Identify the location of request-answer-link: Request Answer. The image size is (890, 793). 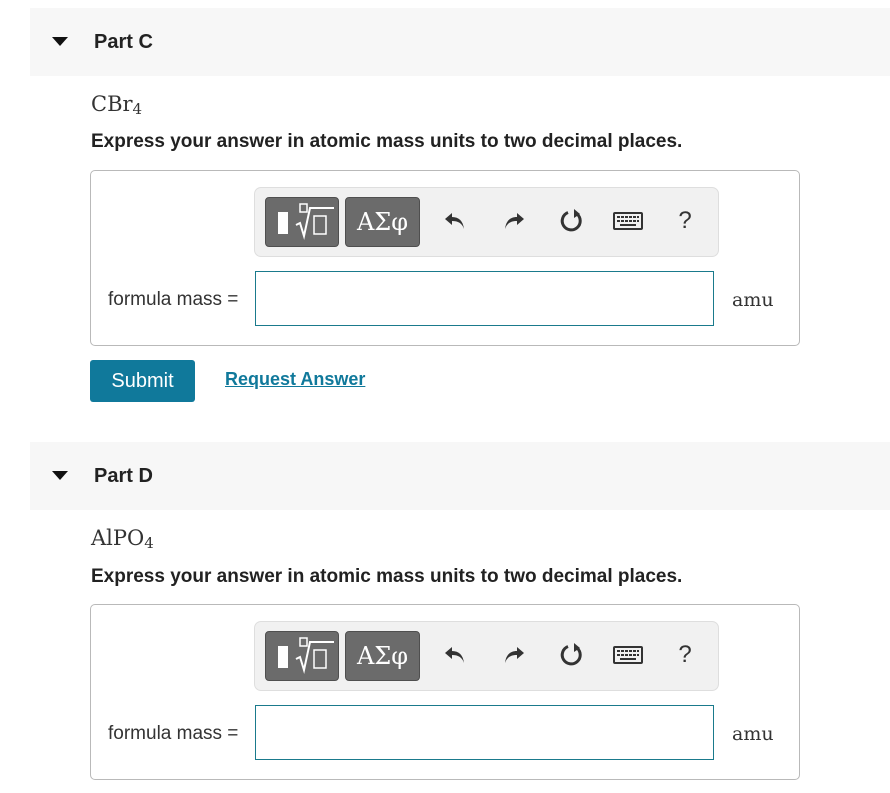
(295, 379).